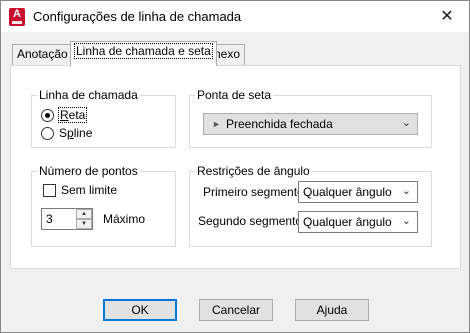 The width and height of the screenshot is (470, 333). I want to click on second-segment-value: Qualquer ângulo, so click(347, 222).